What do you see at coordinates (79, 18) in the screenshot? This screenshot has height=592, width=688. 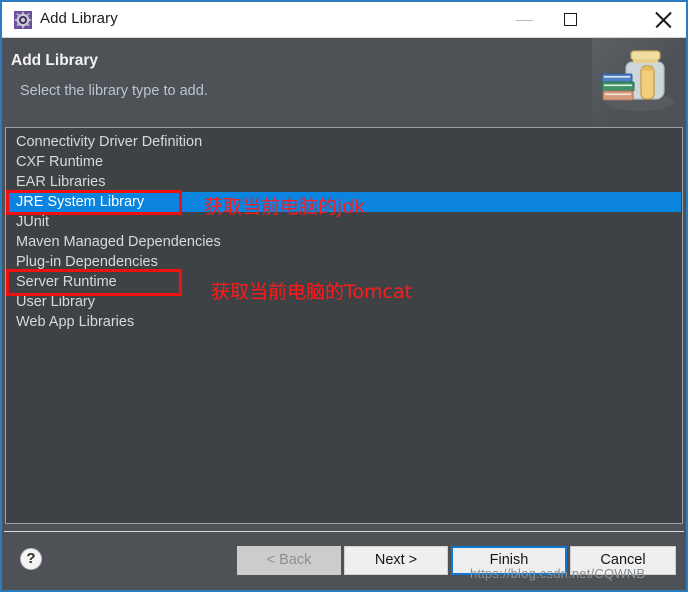 I see `window-title: Add Library` at bounding box center [79, 18].